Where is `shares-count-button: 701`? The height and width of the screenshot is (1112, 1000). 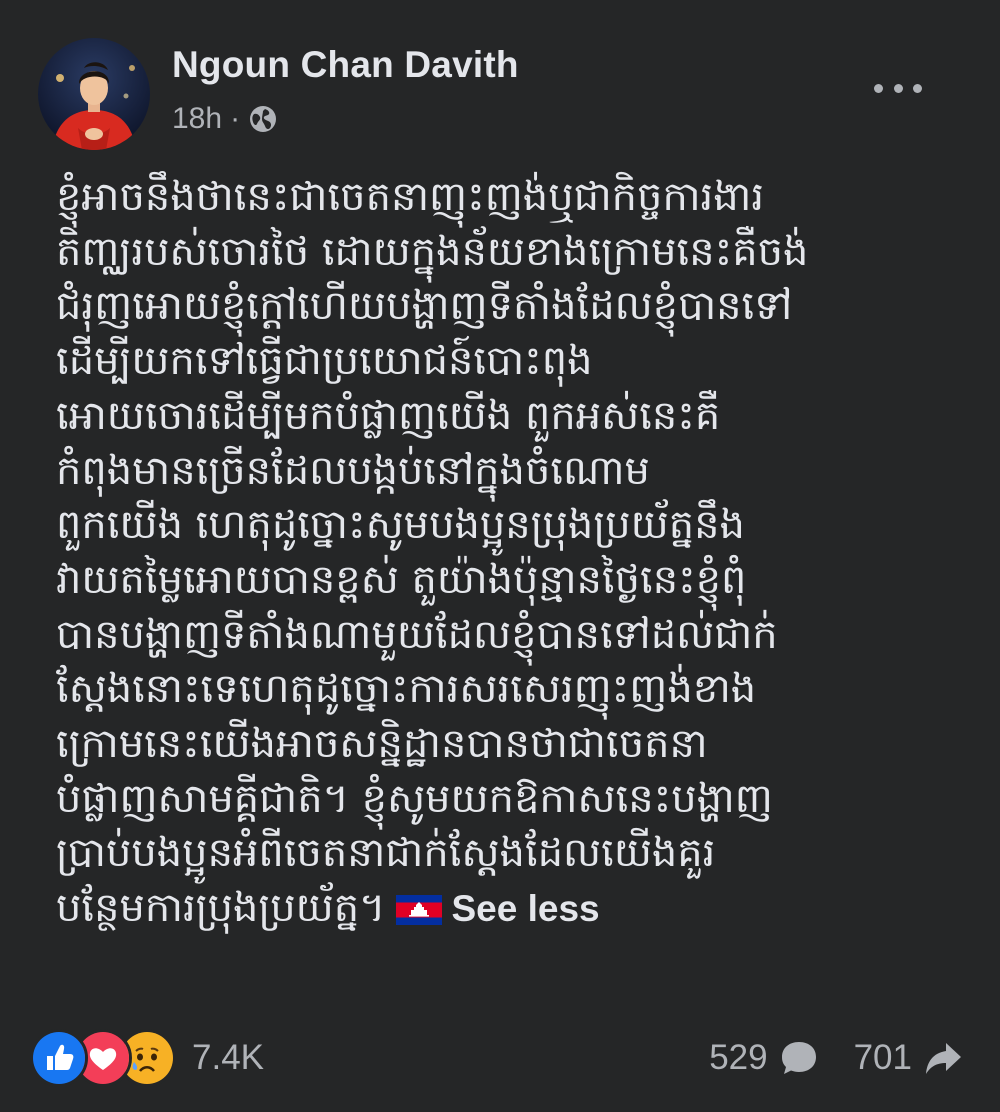 shares-count-button: 701 is located at coordinates (909, 1058).